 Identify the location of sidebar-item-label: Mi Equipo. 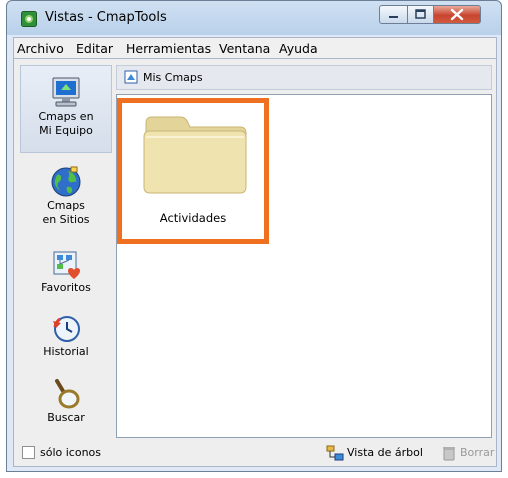
(66, 130).